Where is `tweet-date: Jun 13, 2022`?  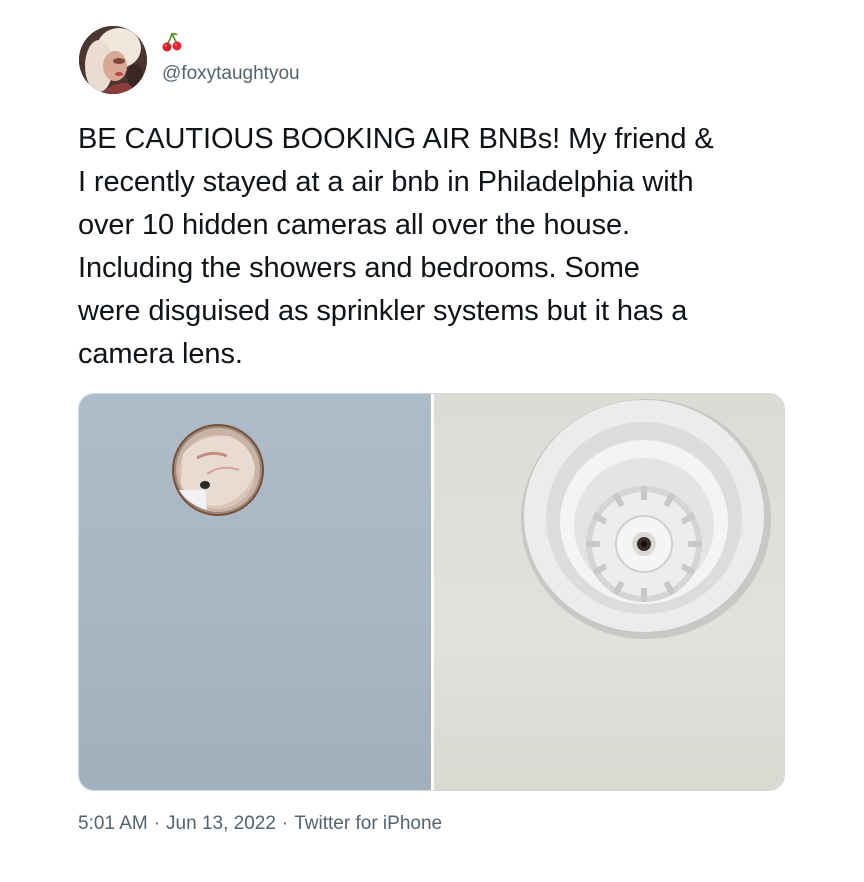
tweet-date: Jun 13, 2022 is located at coordinates (221, 824).